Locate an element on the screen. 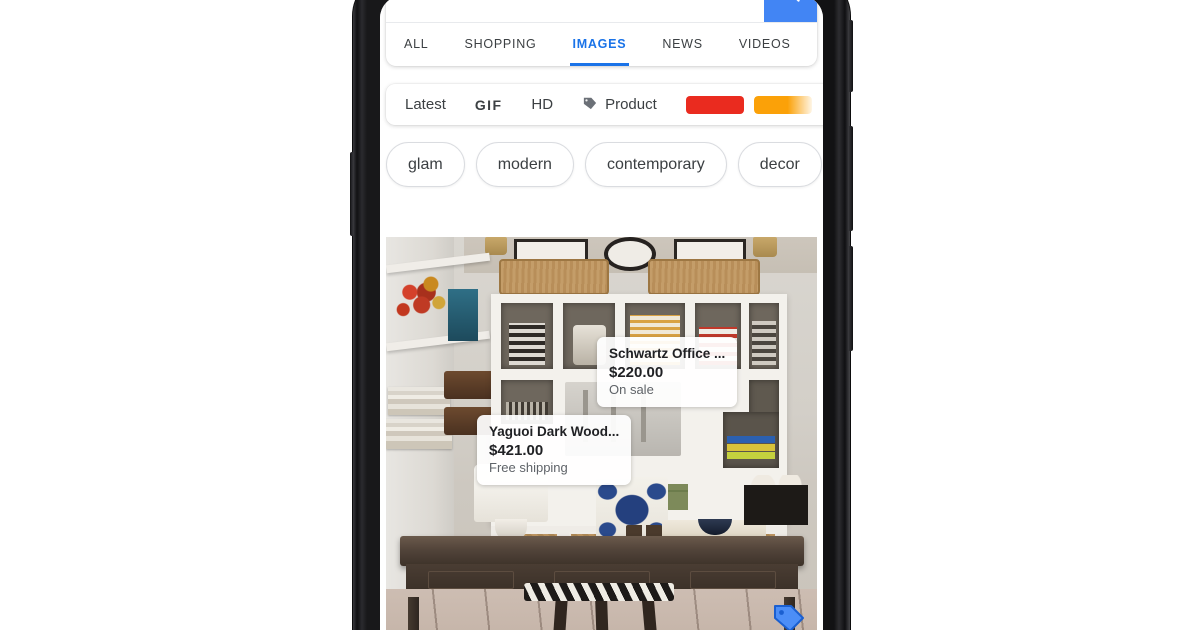 The width and height of the screenshot is (1200, 630). chip-modern: modern is located at coordinates (524, 164).